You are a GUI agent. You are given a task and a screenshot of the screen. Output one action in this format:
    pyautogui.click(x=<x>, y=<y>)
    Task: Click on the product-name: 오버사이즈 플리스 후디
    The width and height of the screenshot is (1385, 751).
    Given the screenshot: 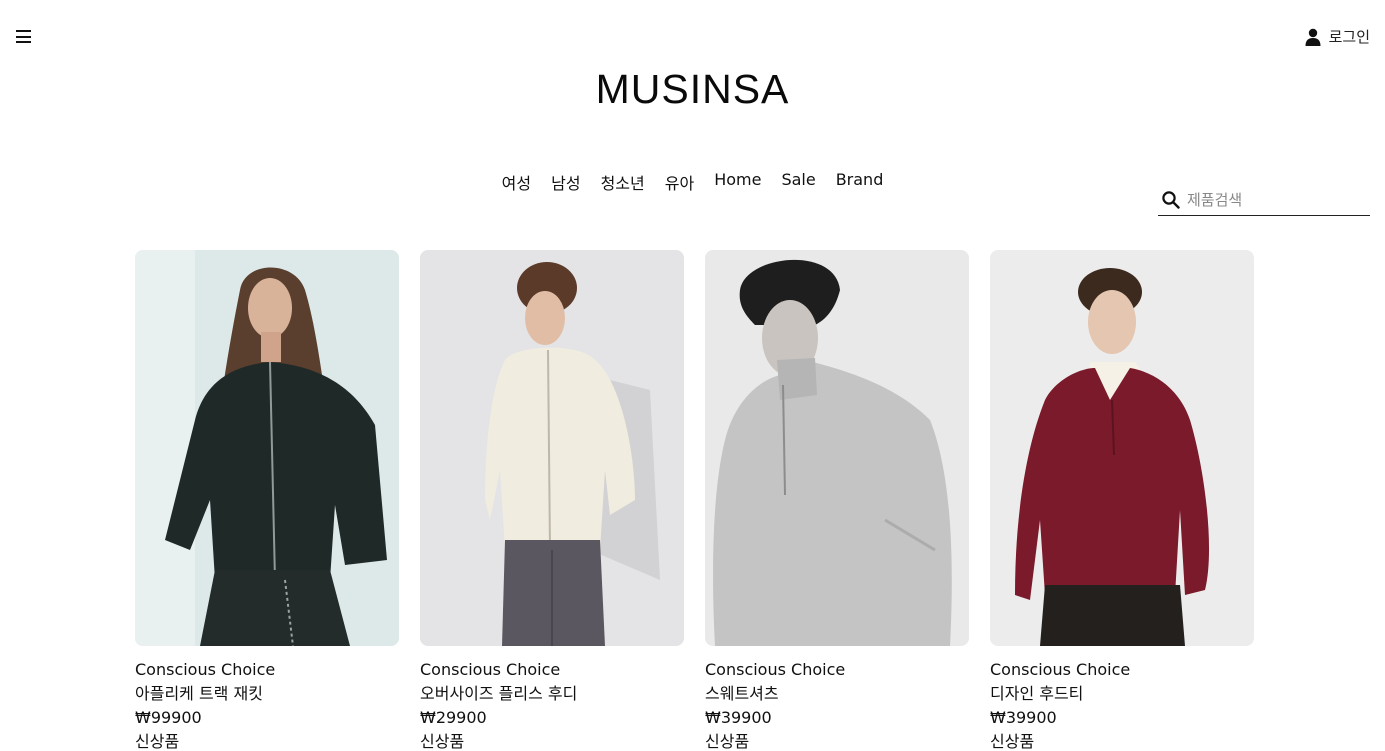 What is the action you would take?
    pyautogui.click(x=552, y=694)
    